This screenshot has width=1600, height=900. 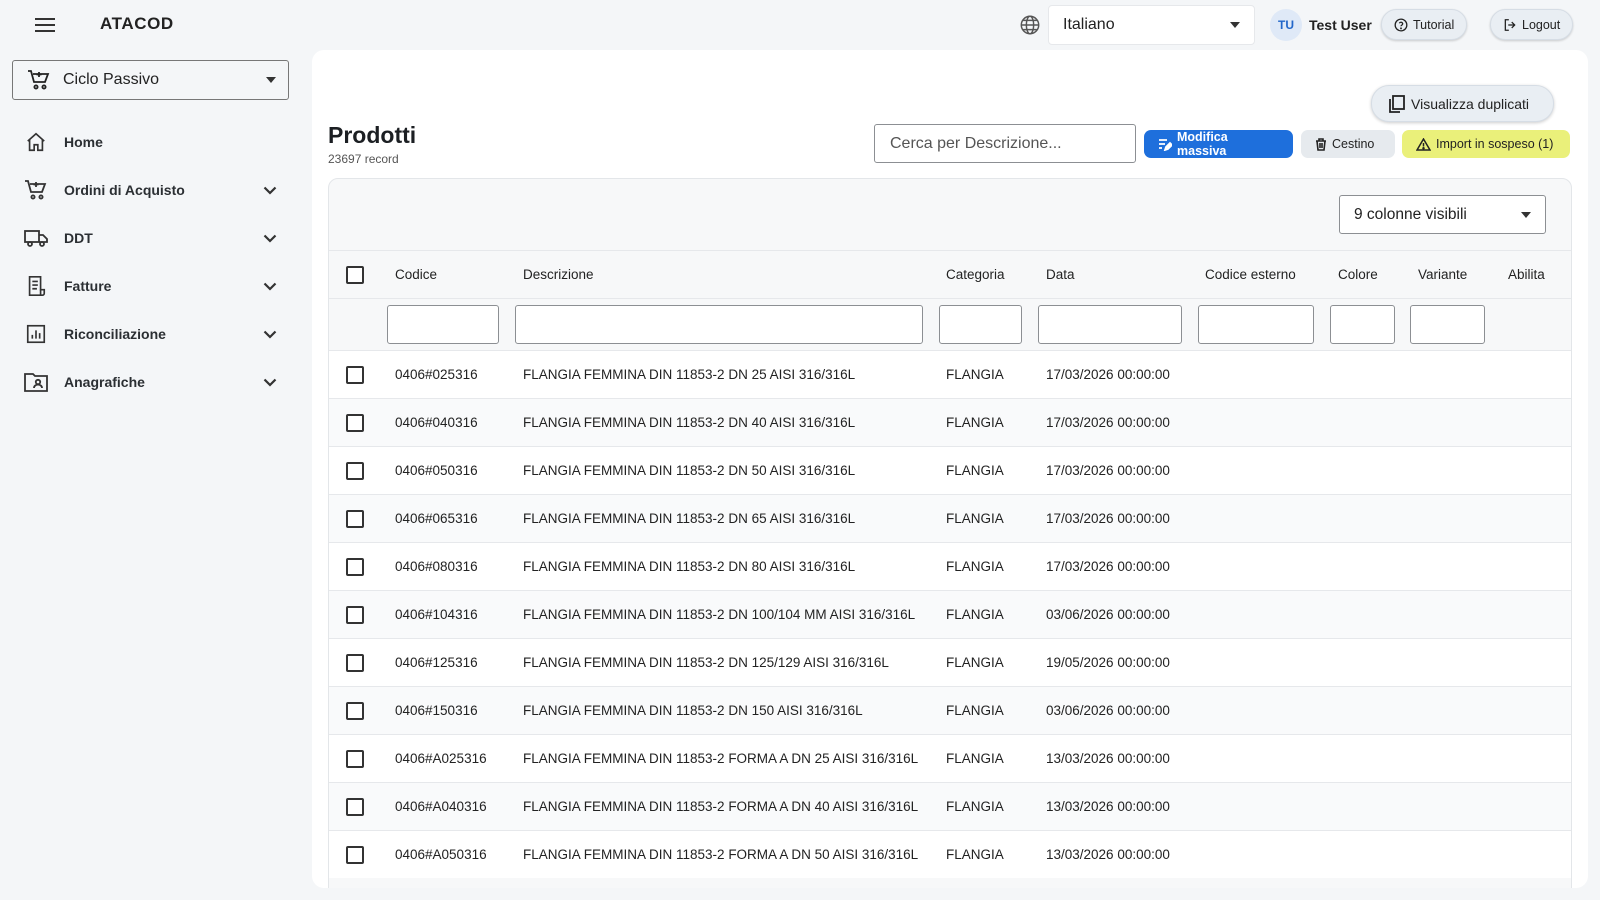 What do you see at coordinates (975, 274) in the screenshot?
I see `column-header-categoria: Categoria` at bounding box center [975, 274].